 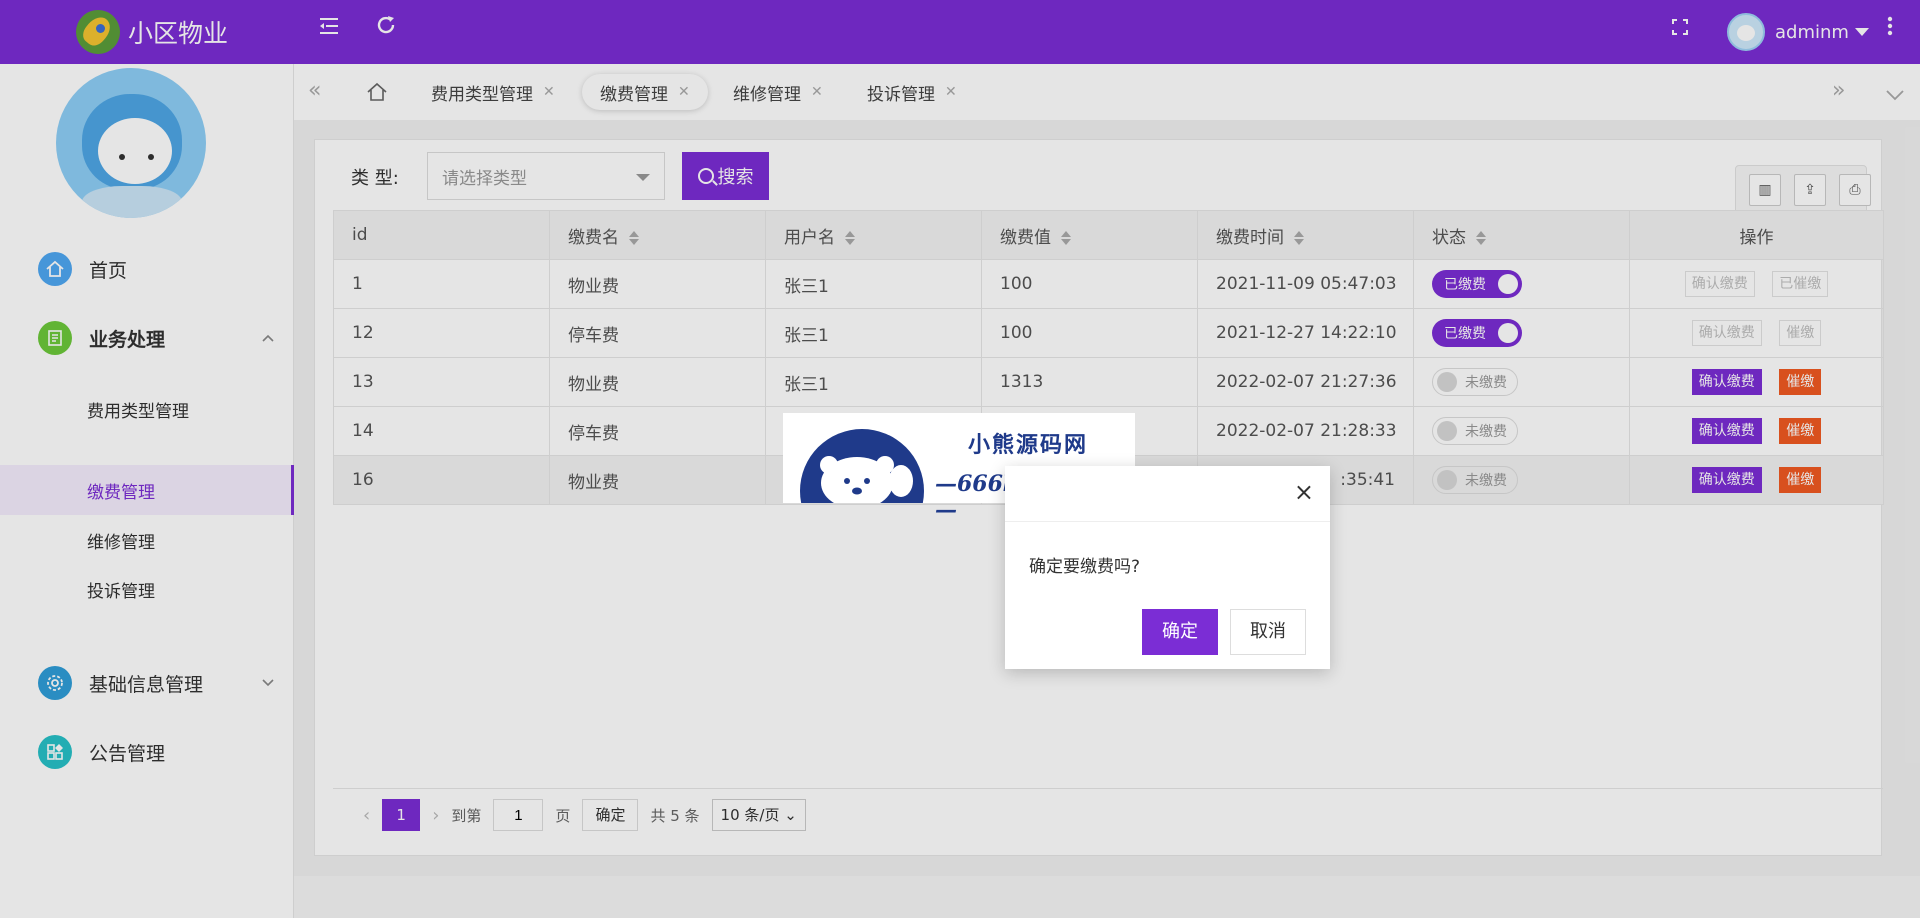 What do you see at coordinates (1028, 445) in the screenshot?
I see `watermark-title: 小熊源码网` at bounding box center [1028, 445].